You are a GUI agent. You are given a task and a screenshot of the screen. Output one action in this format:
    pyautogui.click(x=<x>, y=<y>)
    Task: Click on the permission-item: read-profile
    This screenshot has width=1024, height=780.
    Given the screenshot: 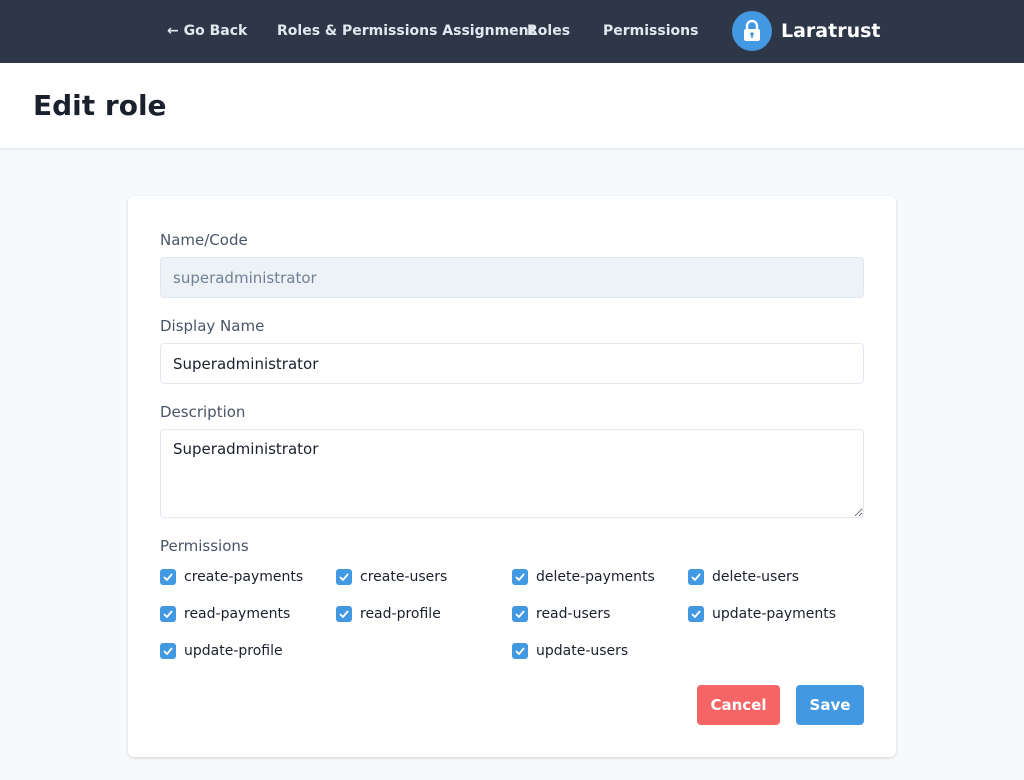 What is the action you would take?
    pyautogui.click(x=388, y=614)
    